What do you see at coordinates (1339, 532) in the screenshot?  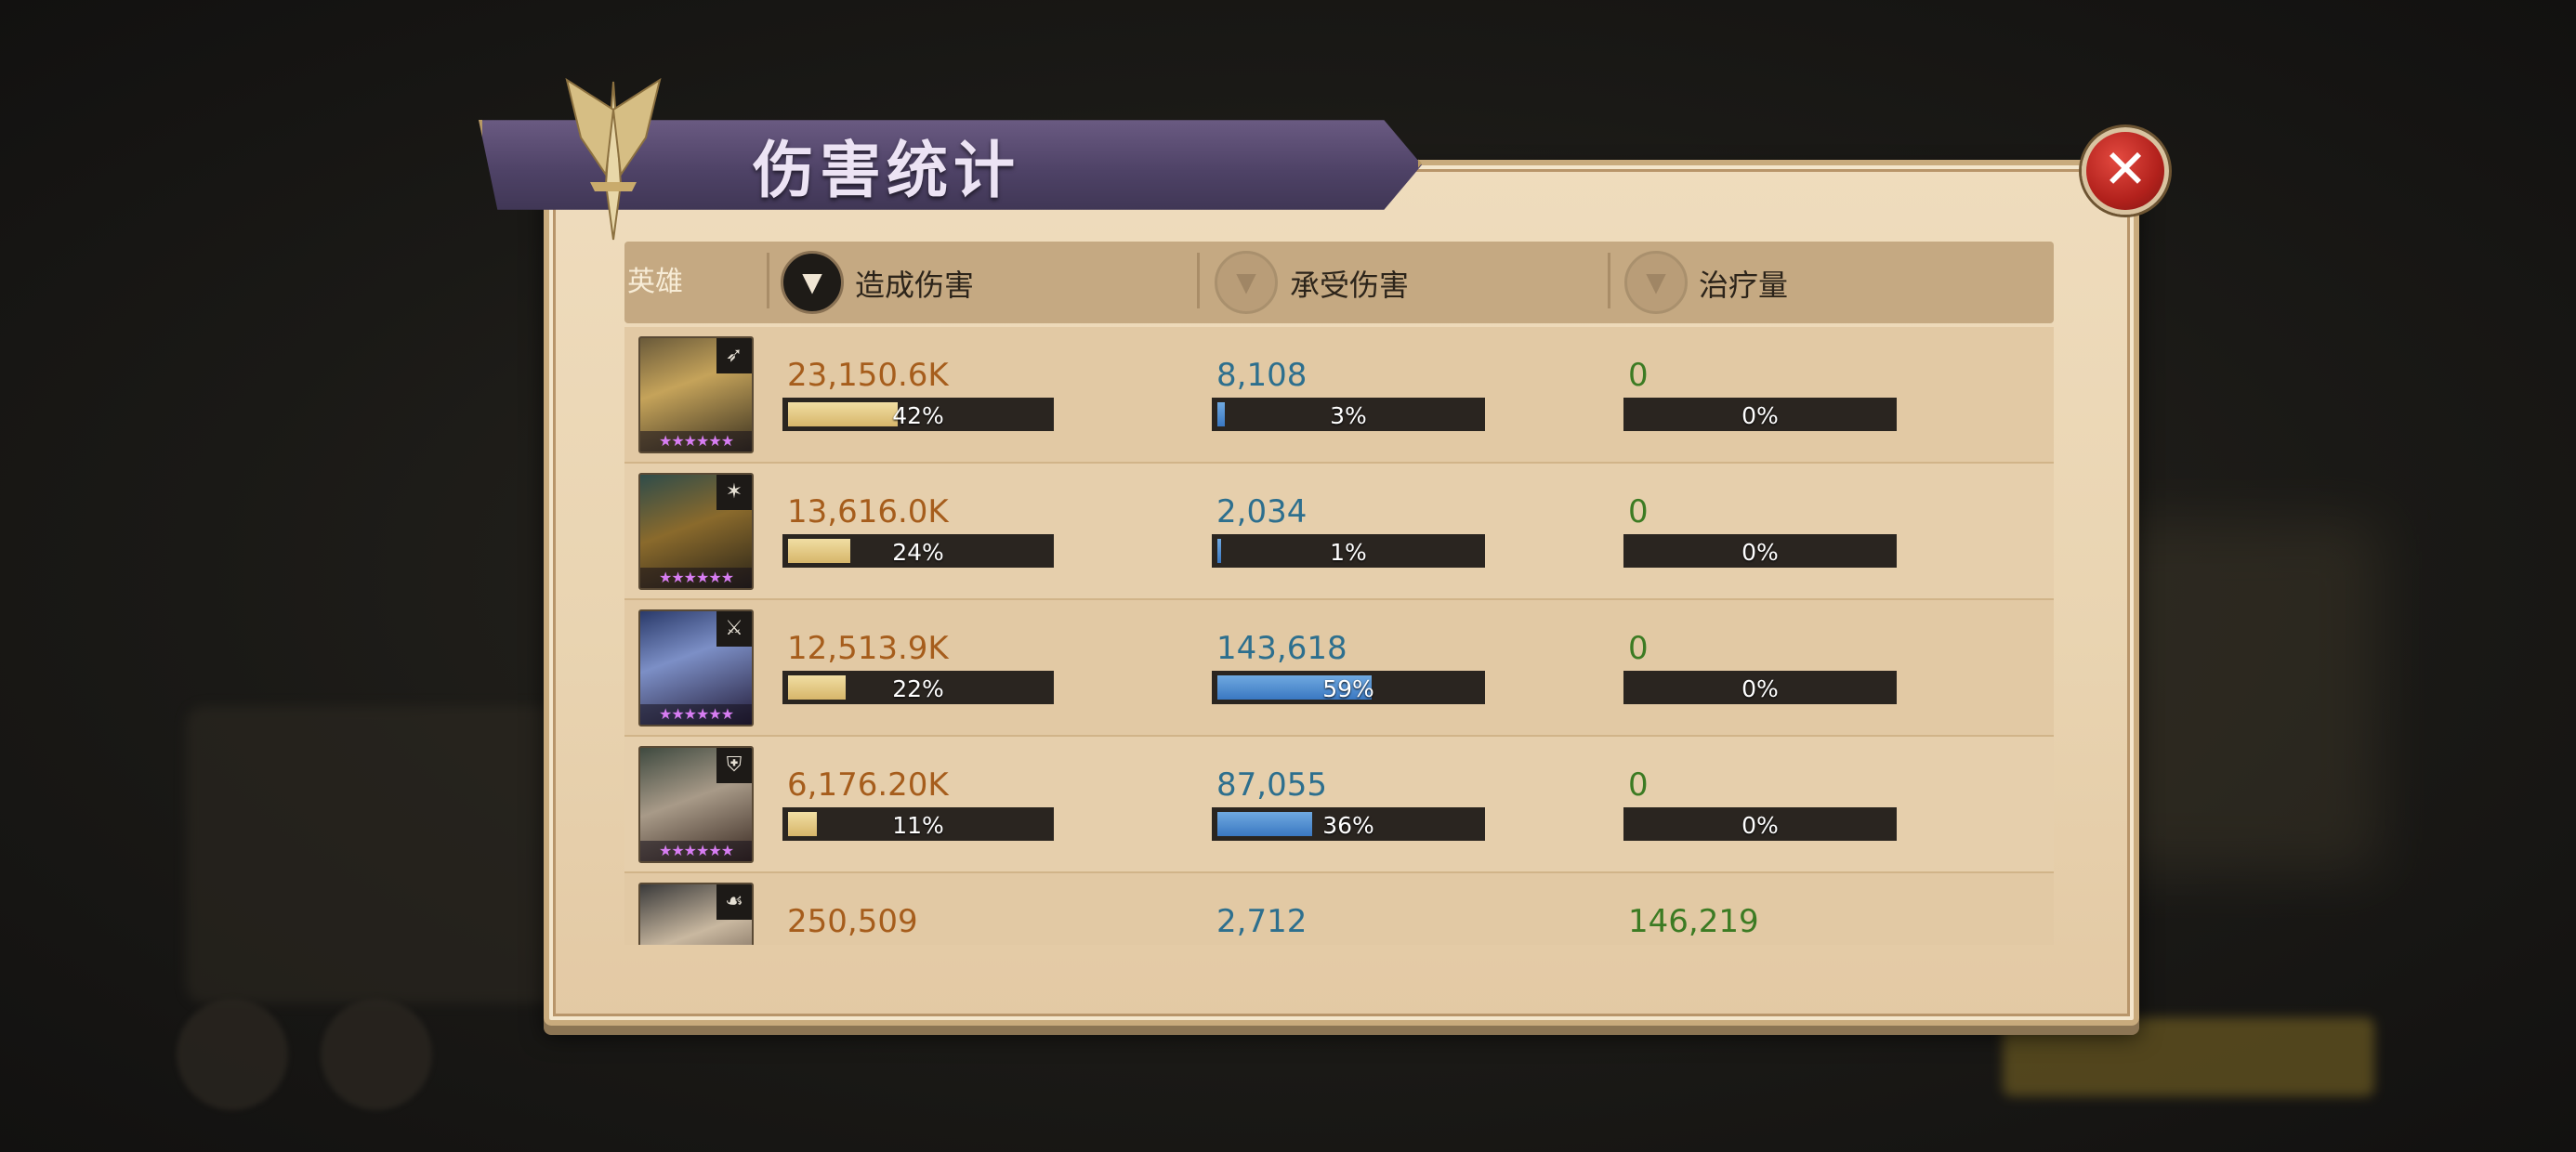 I see `hero-stat-row: ✶ ★★★★★★ 13,616.0K 24% 2,034 1% 0 0%` at bounding box center [1339, 532].